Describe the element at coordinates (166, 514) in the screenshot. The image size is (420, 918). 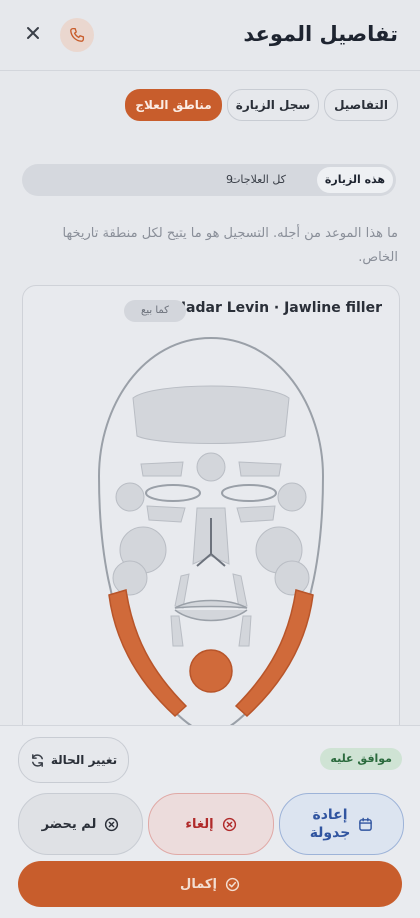
I see `zone-under-eye-left` at that location.